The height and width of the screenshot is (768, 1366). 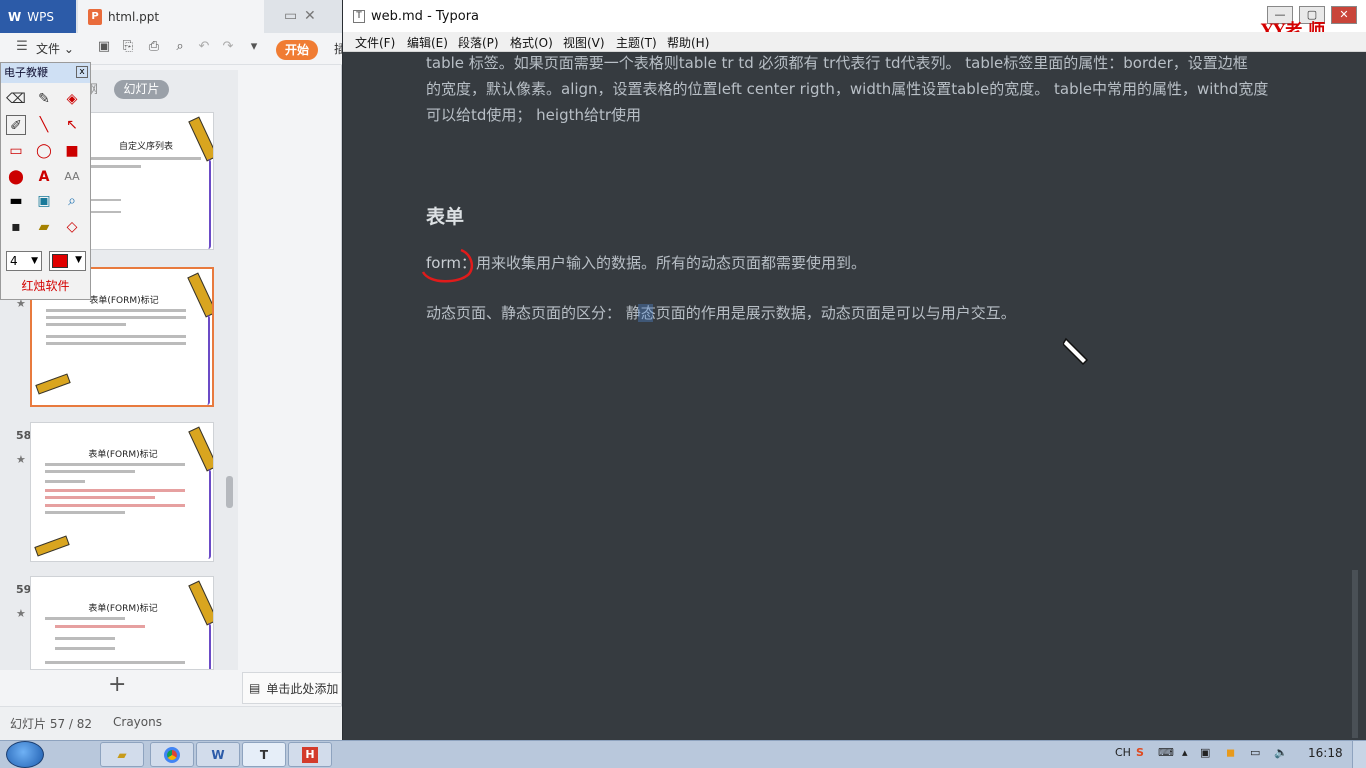 I want to click on eraser-diamond-icon: ◇, so click(x=72, y=227).